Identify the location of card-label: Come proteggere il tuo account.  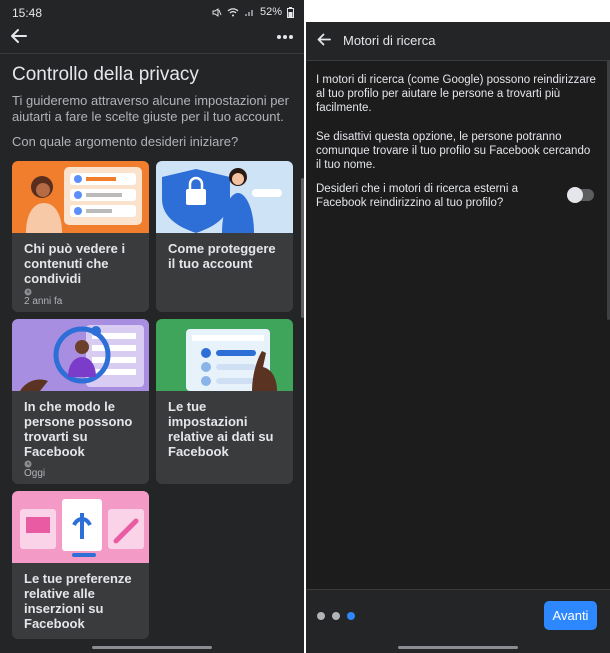
(222, 256).